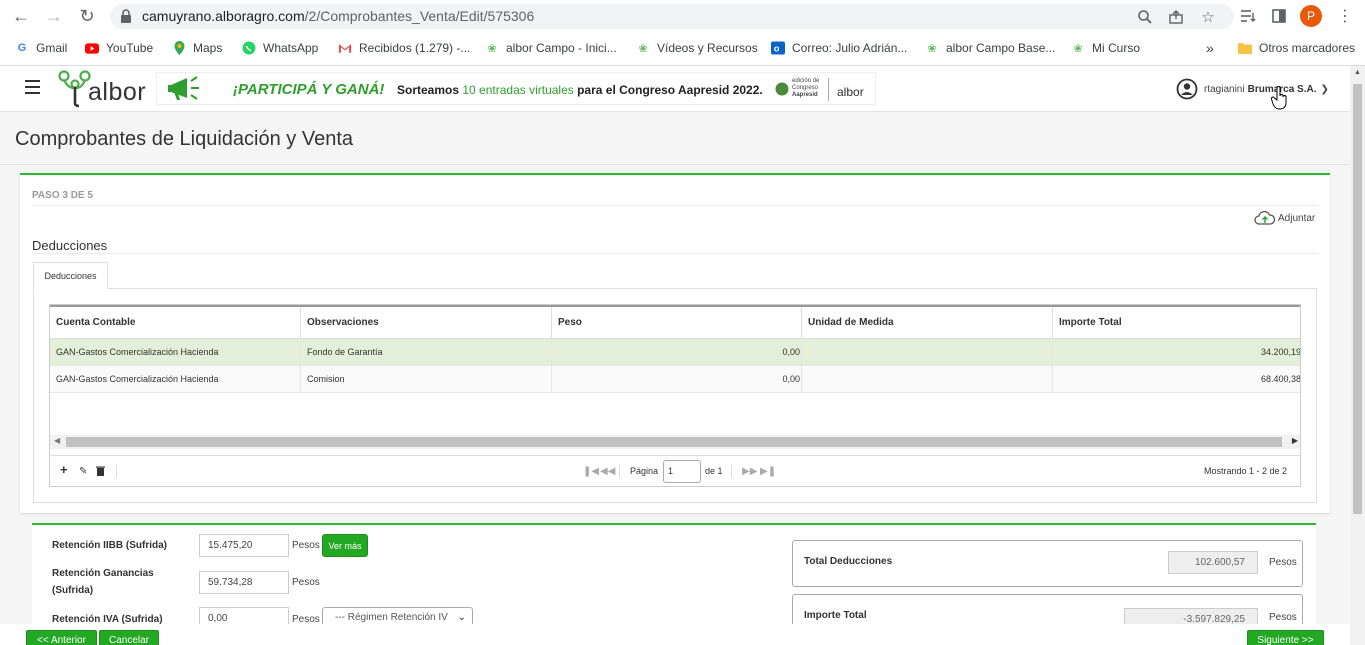 This screenshot has width=1365, height=645. I want to click on column-header-observaciones: Observaciones, so click(426, 323).